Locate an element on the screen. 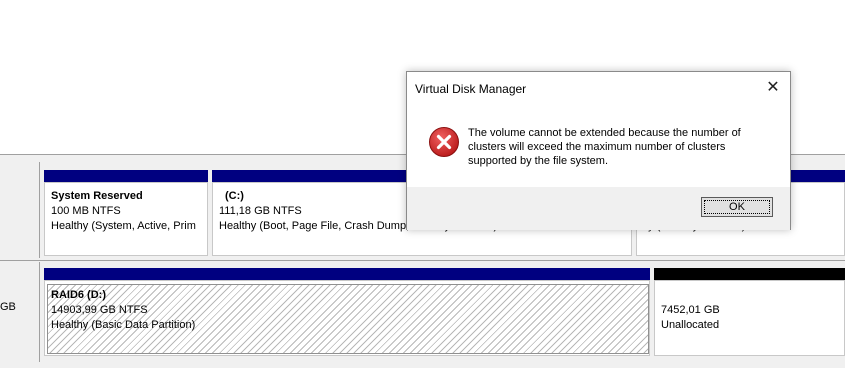 This screenshot has height=368, width=845. disk1-label: GB is located at coordinates (8, 307).